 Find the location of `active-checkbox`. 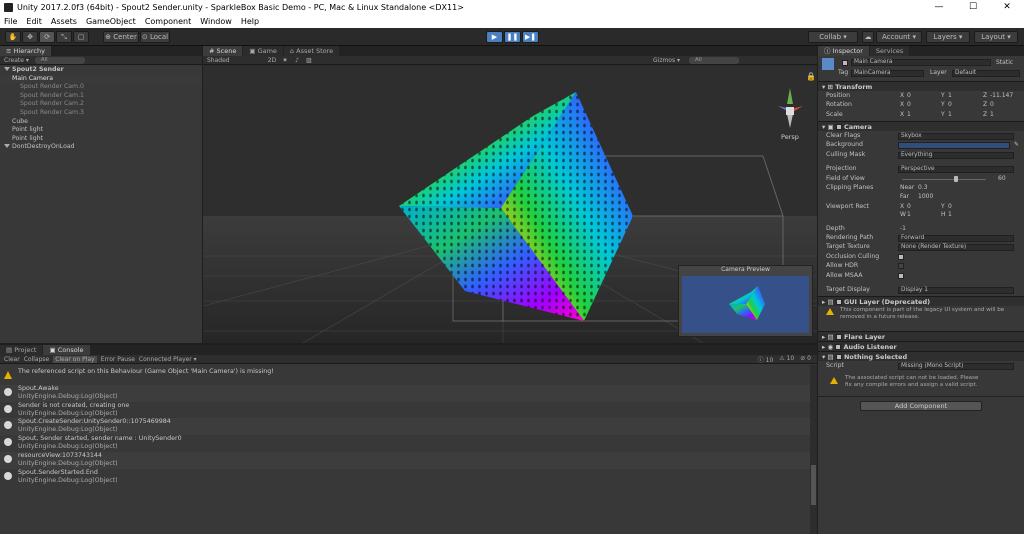

active-checkbox is located at coordinates (845, 63).